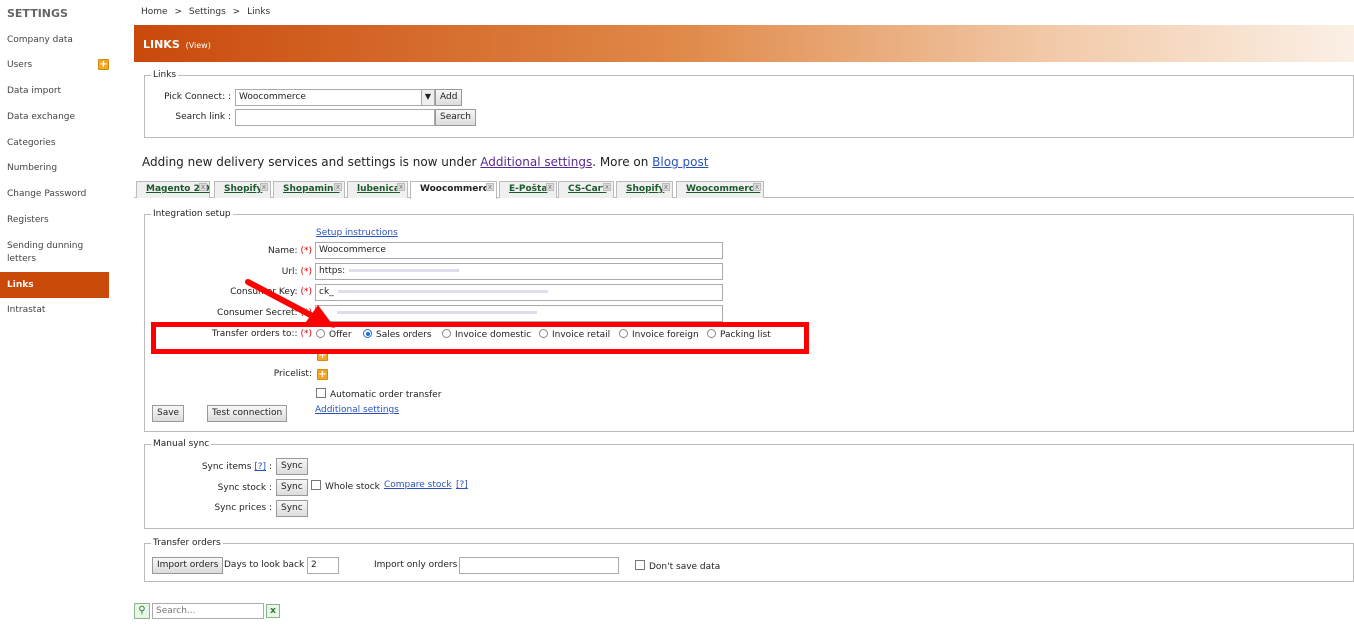 The width and height of the screenshot is (1354, 630). I want to click on sidebar-item-data-exchange: Data exchange, so click(54, 117).